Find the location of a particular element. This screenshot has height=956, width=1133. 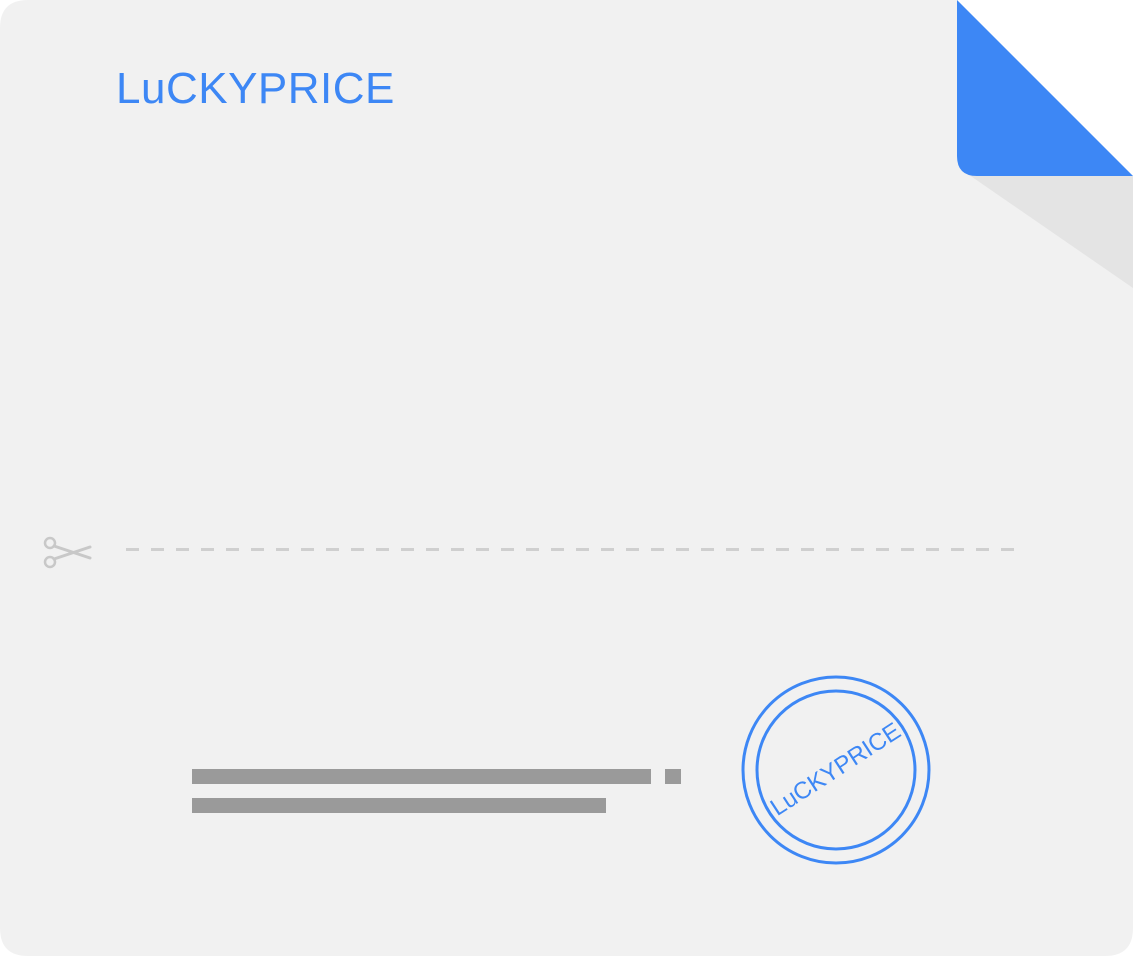

stamp: LuCKYPRICE is located at coordinates (836, 770).